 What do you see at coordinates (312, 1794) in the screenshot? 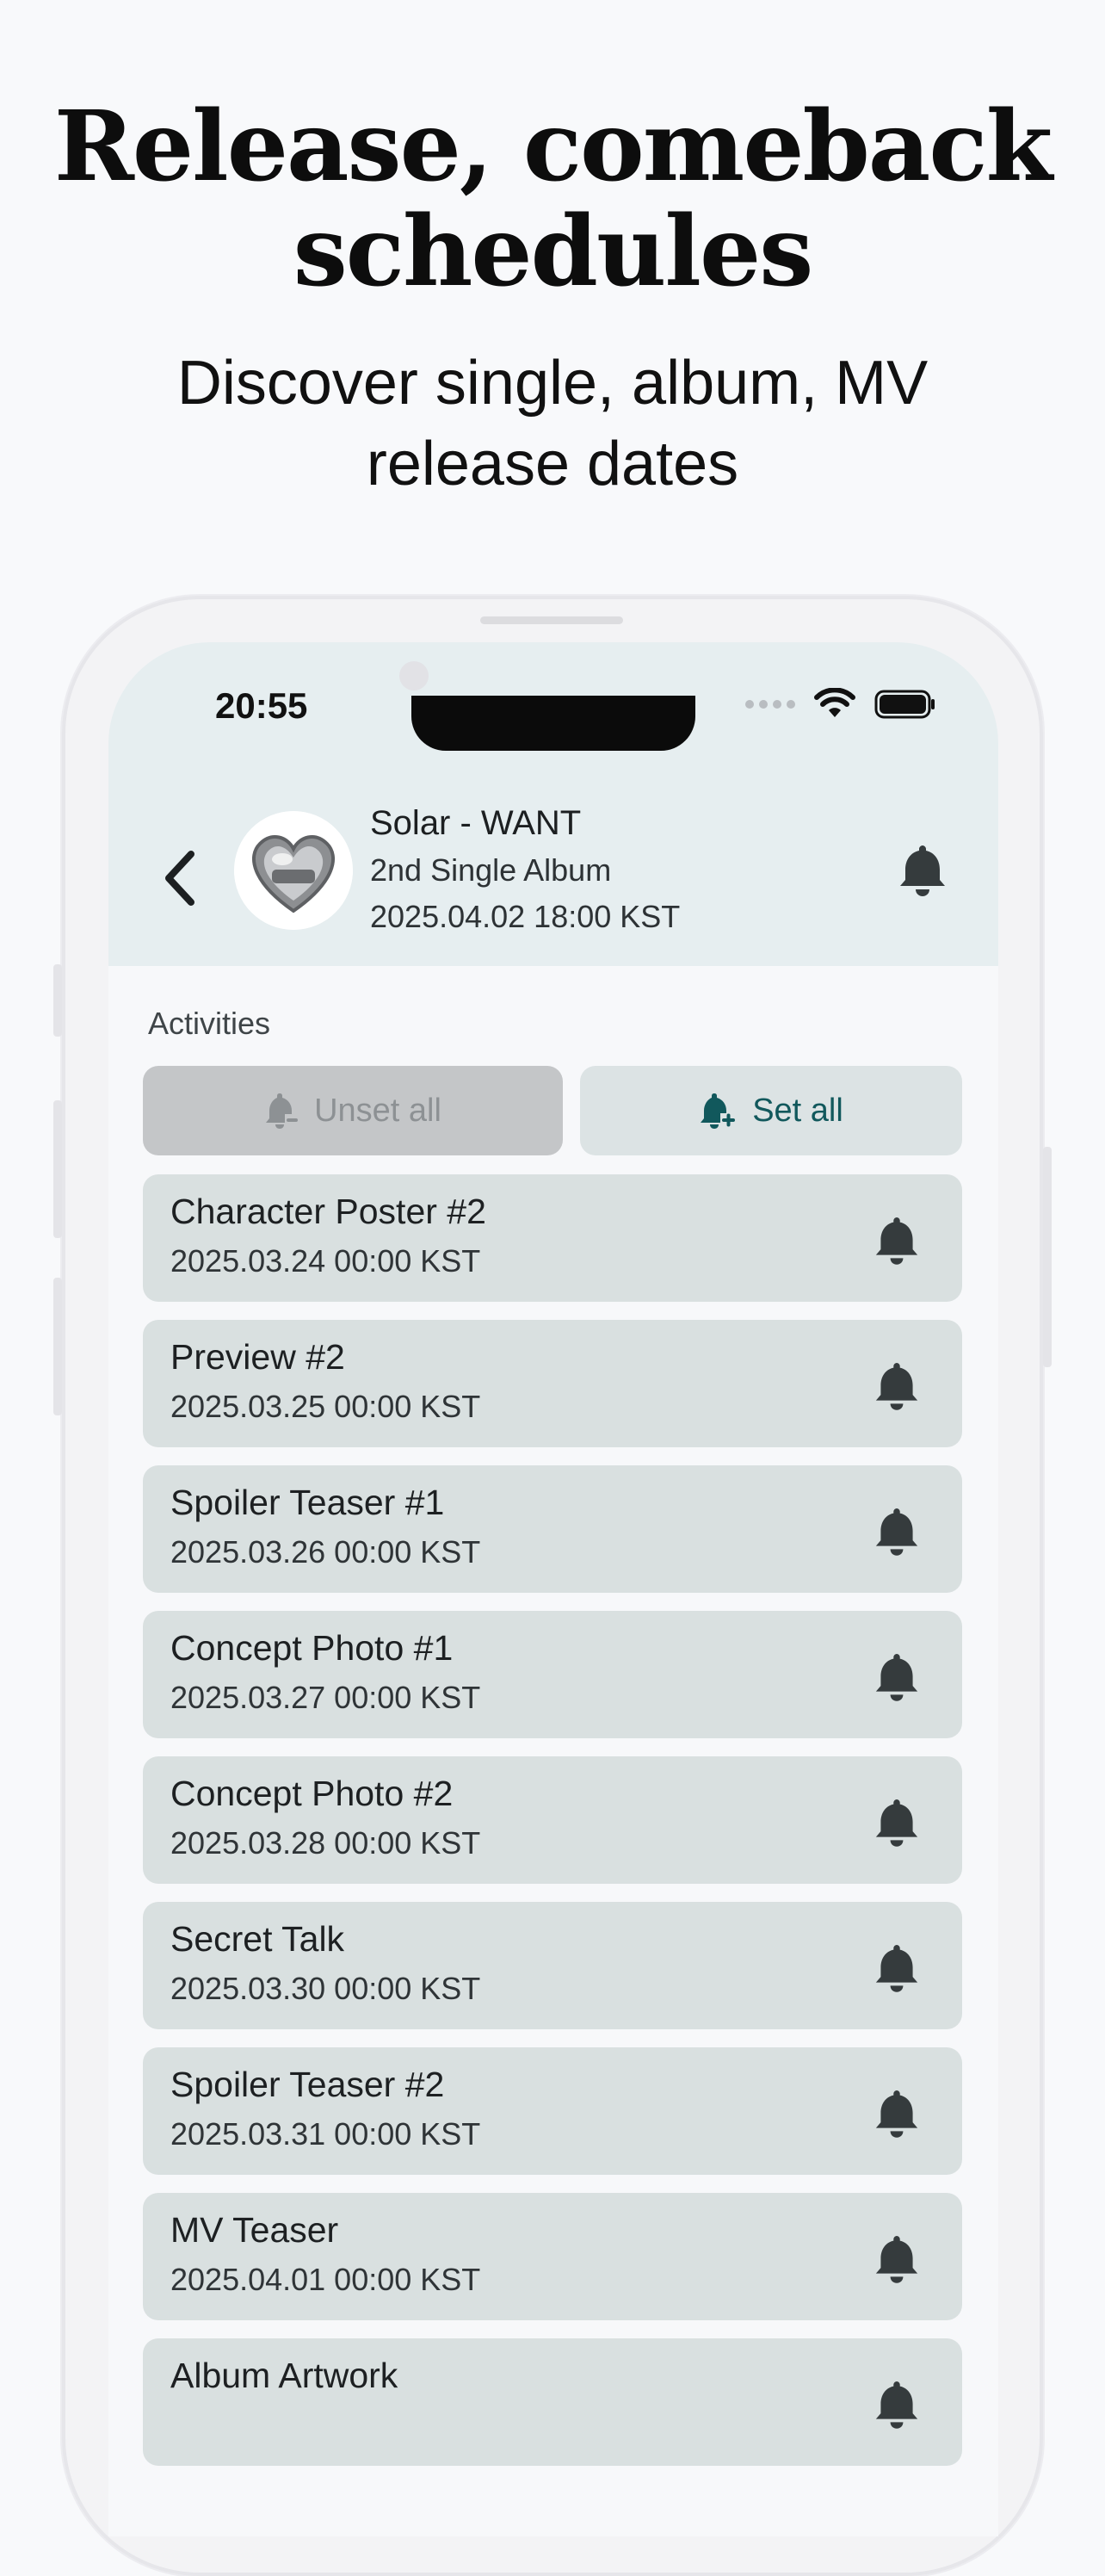
I see `activity-name: Concept Photo #2` at bounding box center [312, 1794].